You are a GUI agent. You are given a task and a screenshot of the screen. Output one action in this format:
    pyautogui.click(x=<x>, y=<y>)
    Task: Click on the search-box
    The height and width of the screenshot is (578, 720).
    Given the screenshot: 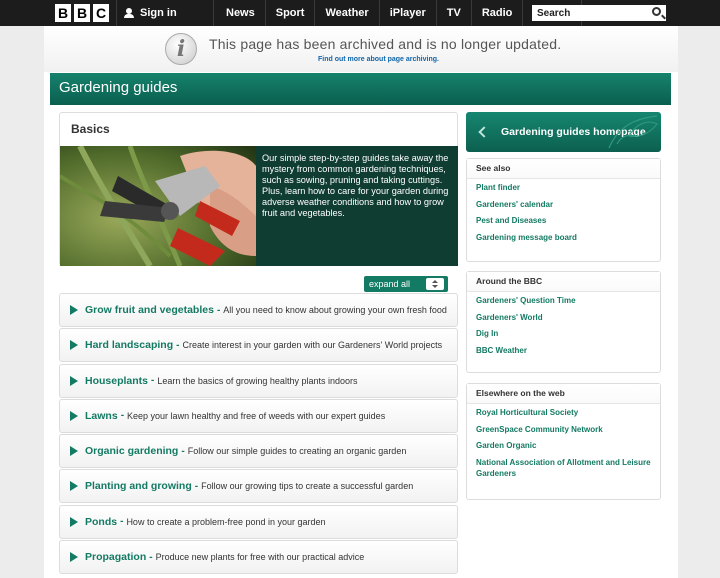 What is the action you would take?
    pyautogui.click(x=599, y=13)
    